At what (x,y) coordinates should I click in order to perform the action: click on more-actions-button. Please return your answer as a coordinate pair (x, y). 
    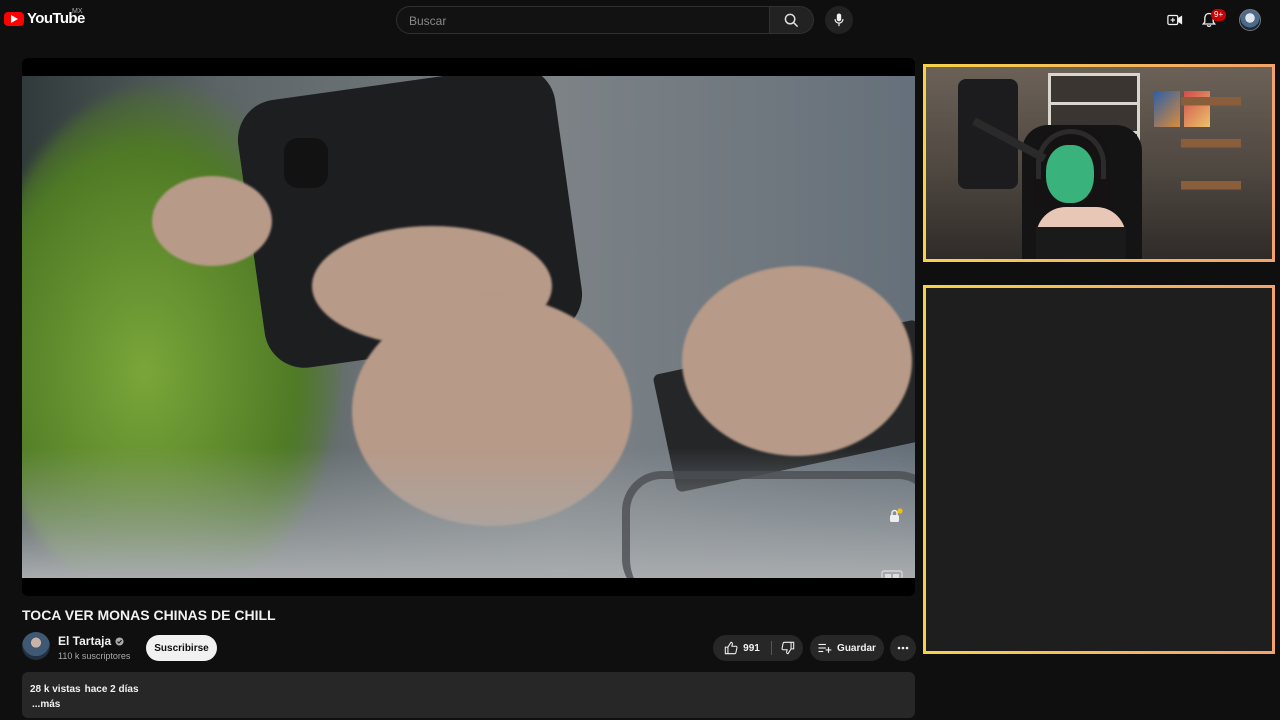
    Looking at the image, I should click on (903, 648).